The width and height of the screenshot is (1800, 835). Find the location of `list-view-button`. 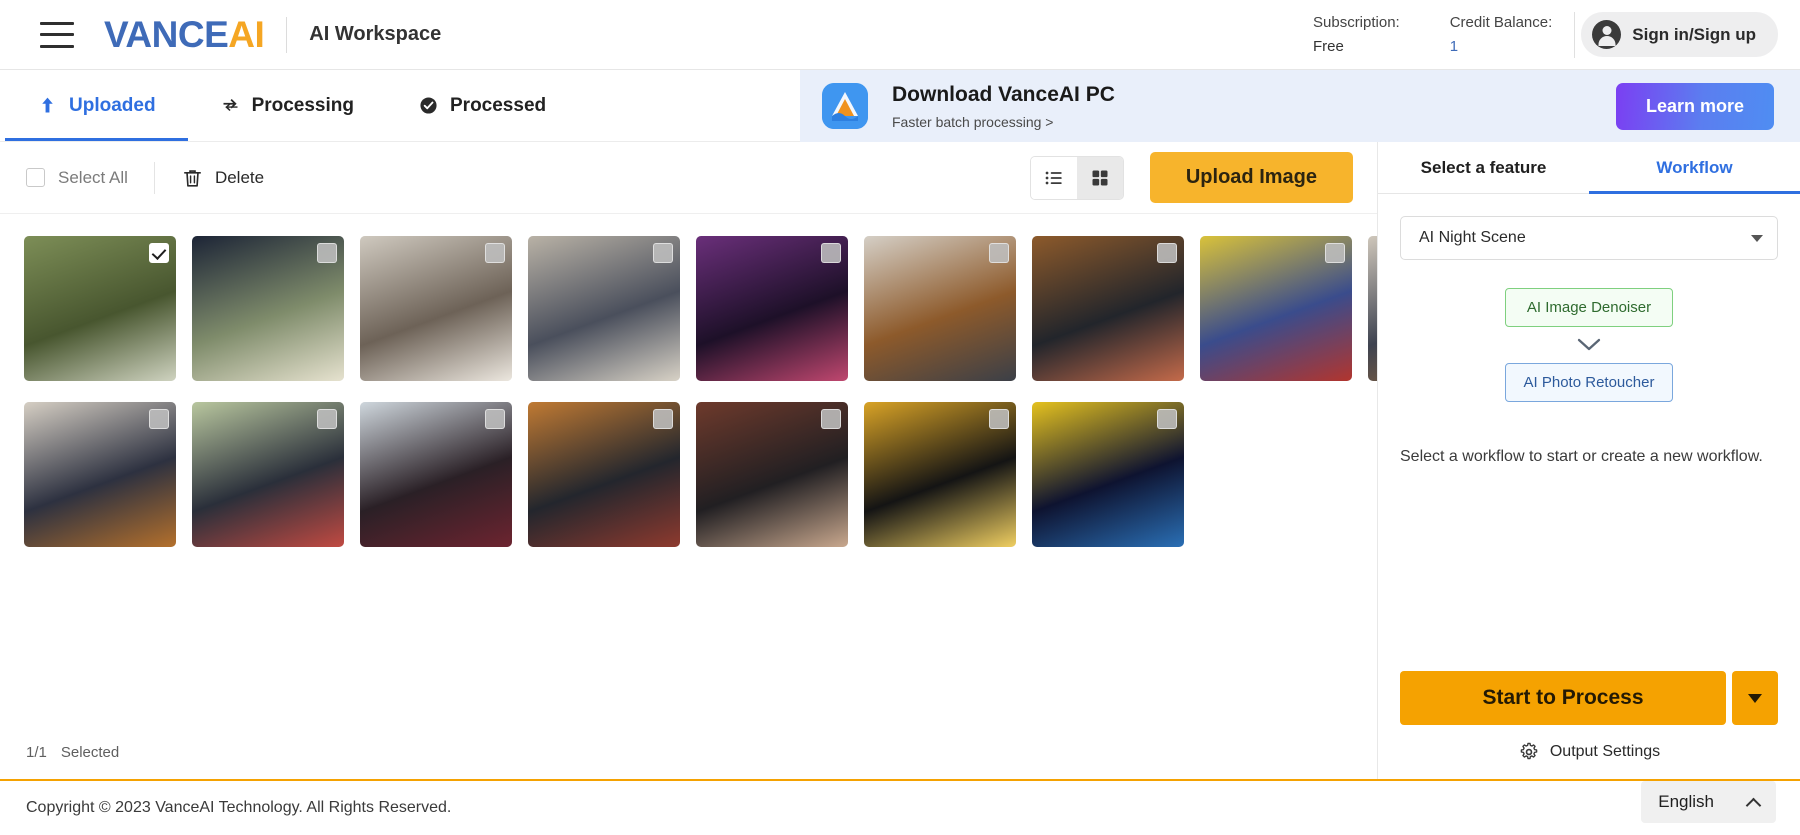

list-view-button is located at coordinates (1053, 177).